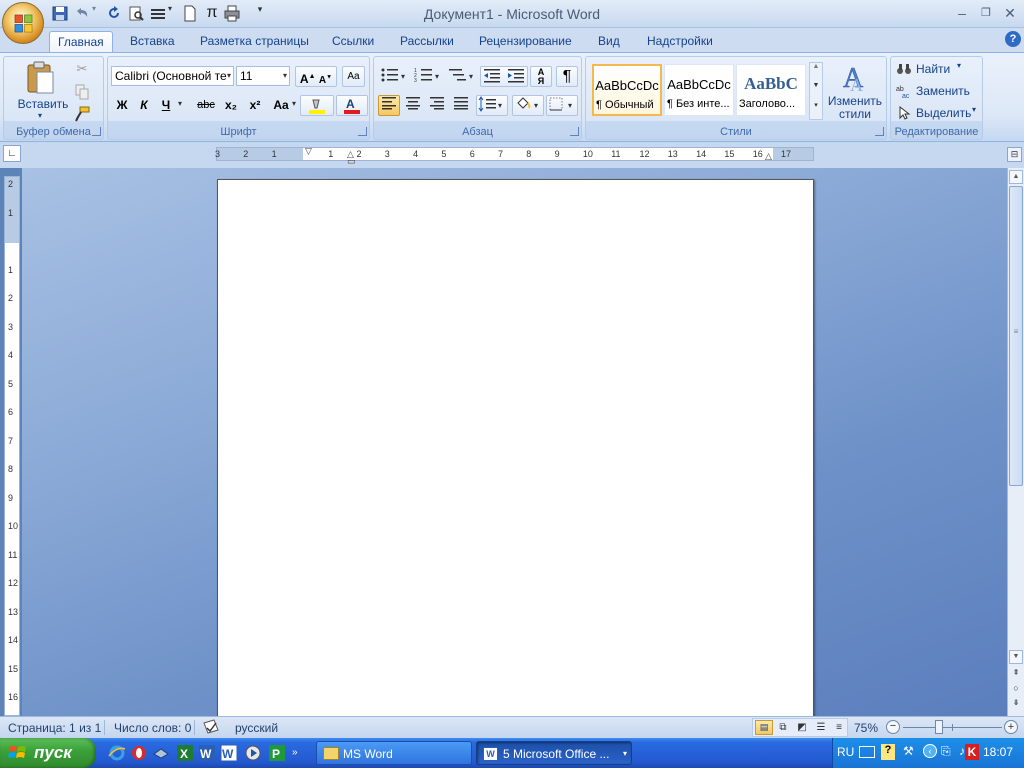 The width and height of the screenshot is (1024, 768). I want to click on grow-shrink-font-button: A▲ A▼, so click(316, 76).